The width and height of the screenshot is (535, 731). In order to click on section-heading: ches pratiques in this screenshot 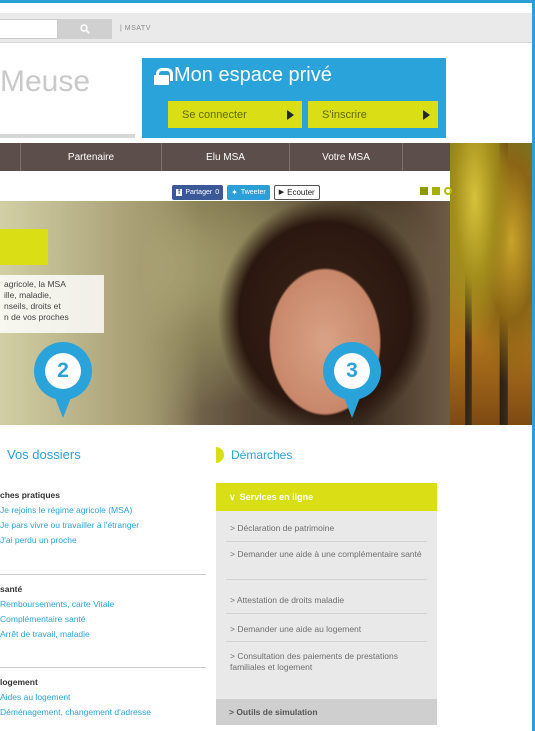, I will do `click(30, 495)`.